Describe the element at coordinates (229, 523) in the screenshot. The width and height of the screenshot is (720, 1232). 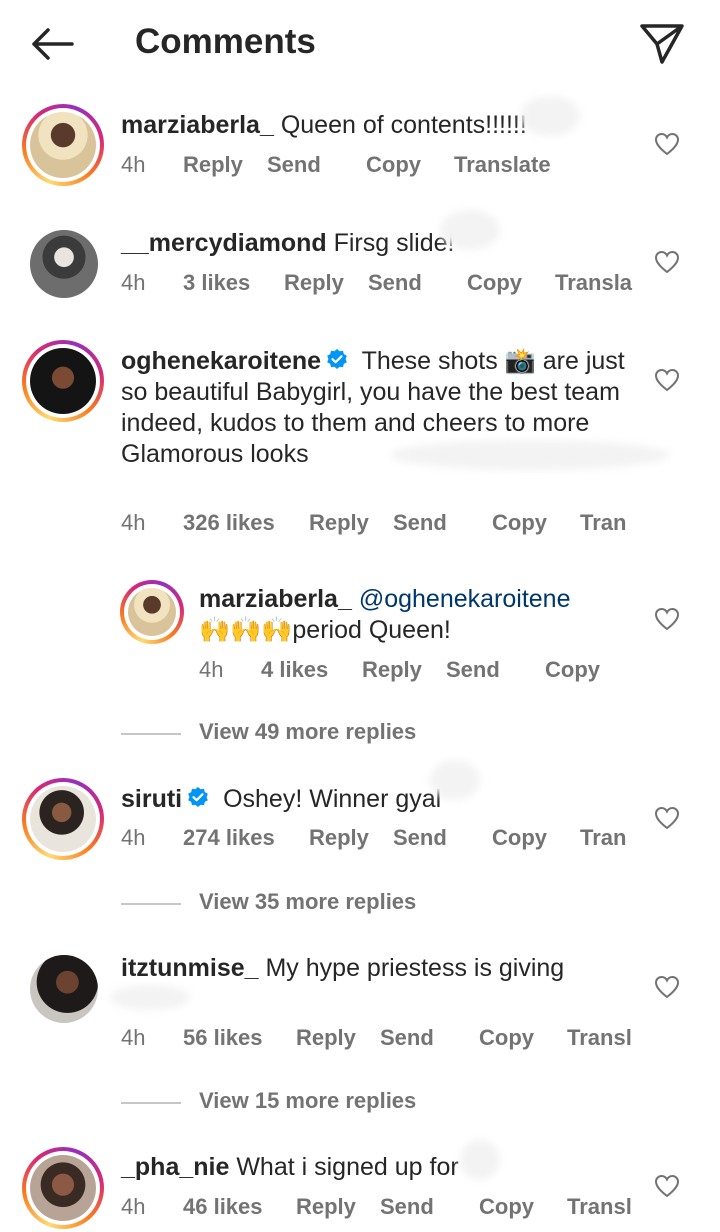
I see `likes-count: 326 likes` at that location.